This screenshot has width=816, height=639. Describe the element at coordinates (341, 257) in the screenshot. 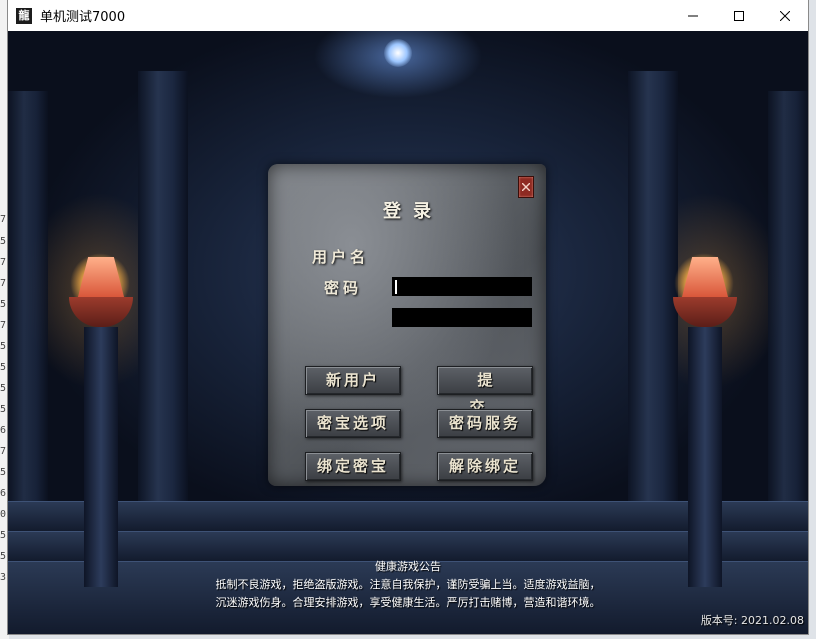

I see `username-label: 用户名` at that location.